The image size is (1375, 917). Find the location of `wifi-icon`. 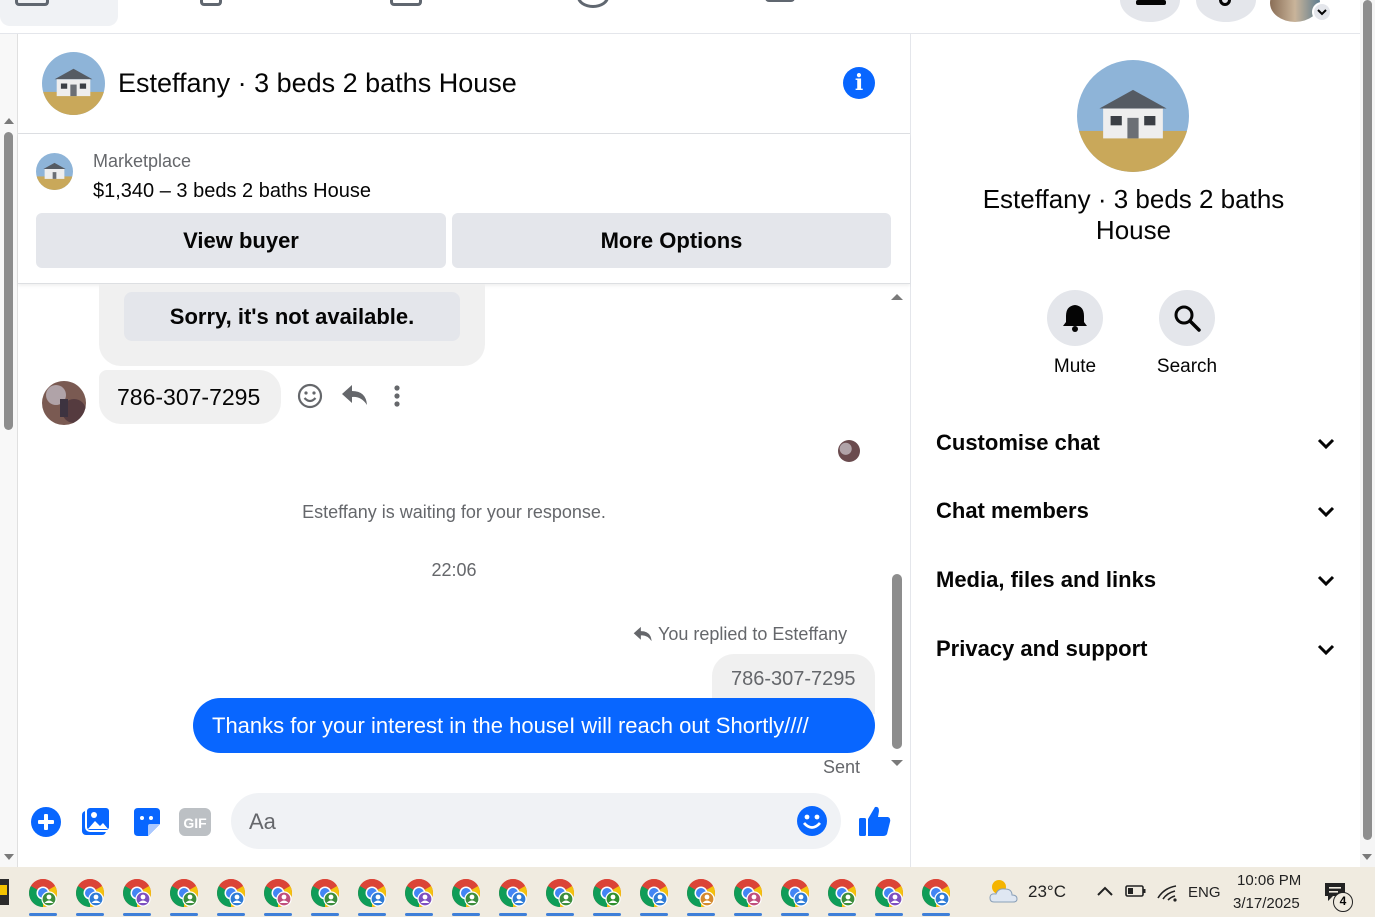

wifi-icon is located at coordinates (1167, 891).